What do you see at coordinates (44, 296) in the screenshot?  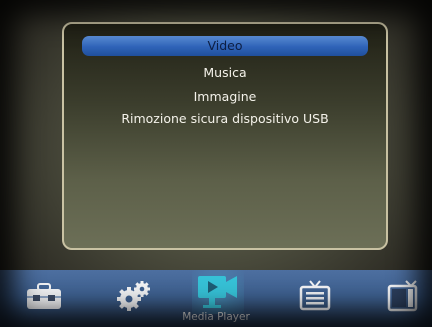 I see `toolbox-icon` at bounding box center [44, 296].